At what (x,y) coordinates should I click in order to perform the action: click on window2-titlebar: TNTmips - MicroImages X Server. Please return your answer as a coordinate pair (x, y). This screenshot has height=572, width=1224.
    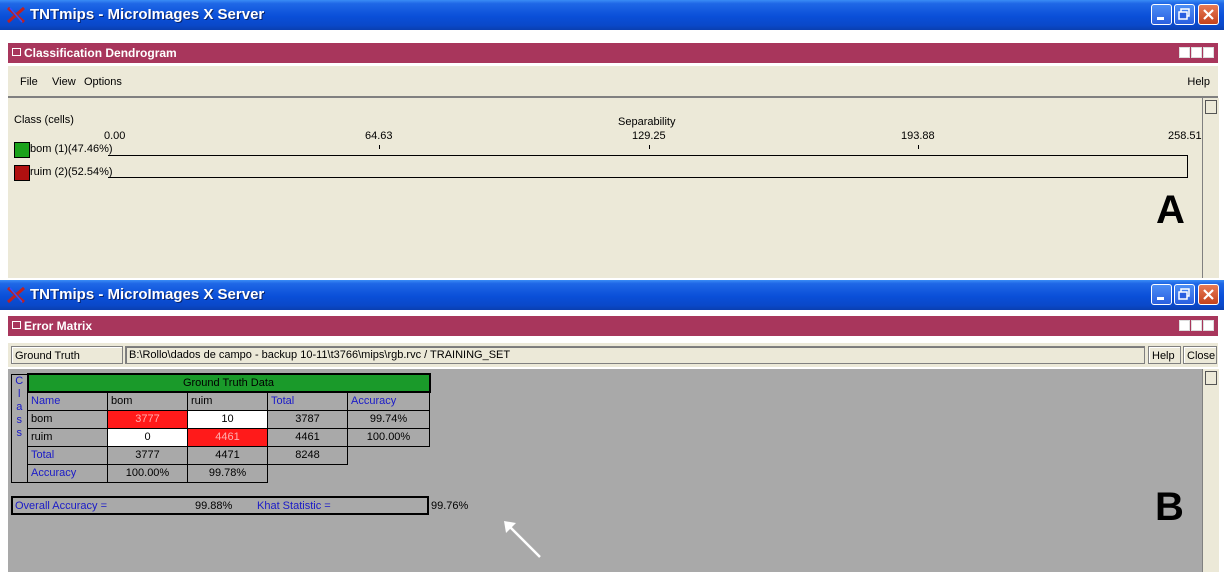
    Looking at the image, I should click on (612, 295).